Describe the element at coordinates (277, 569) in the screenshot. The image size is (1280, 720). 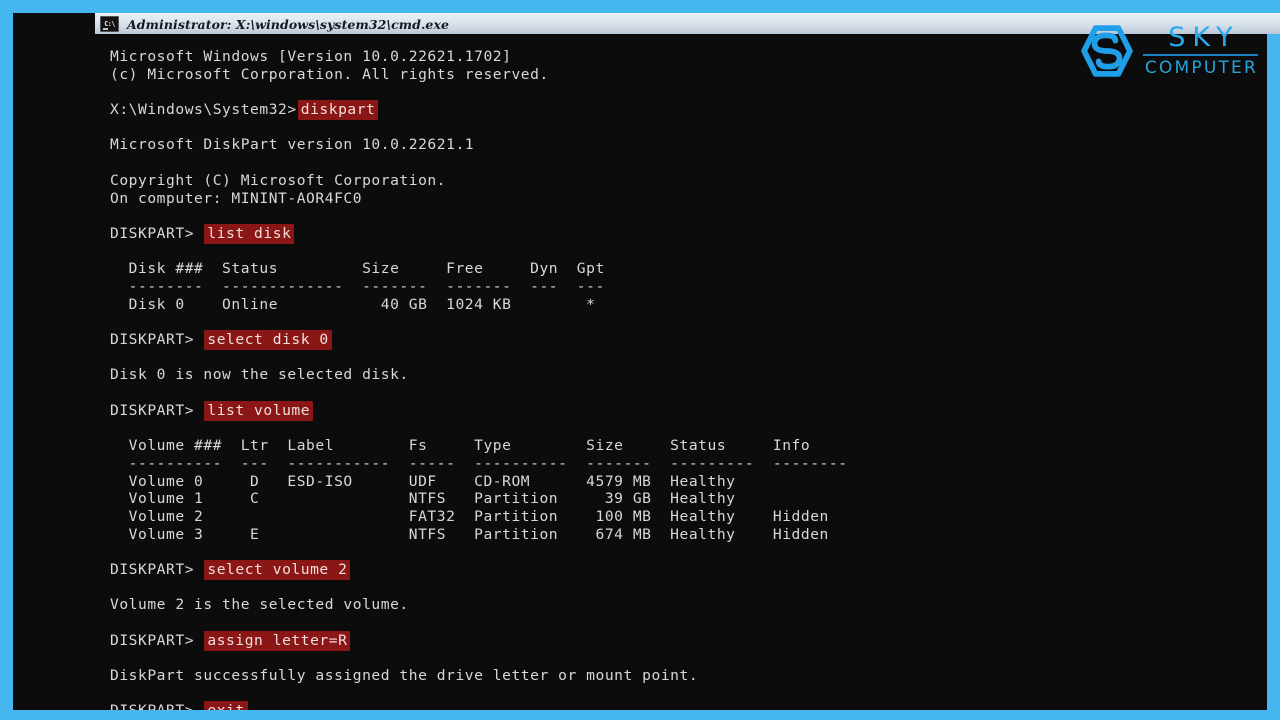
I see `terminal-command-highlight: select volume 2` at that location.